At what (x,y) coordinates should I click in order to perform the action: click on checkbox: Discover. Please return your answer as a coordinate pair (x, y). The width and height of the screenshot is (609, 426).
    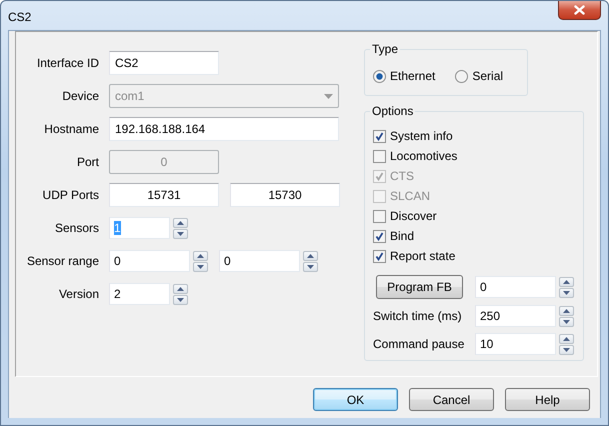
    Looking at the image, I should click on (474, 216).